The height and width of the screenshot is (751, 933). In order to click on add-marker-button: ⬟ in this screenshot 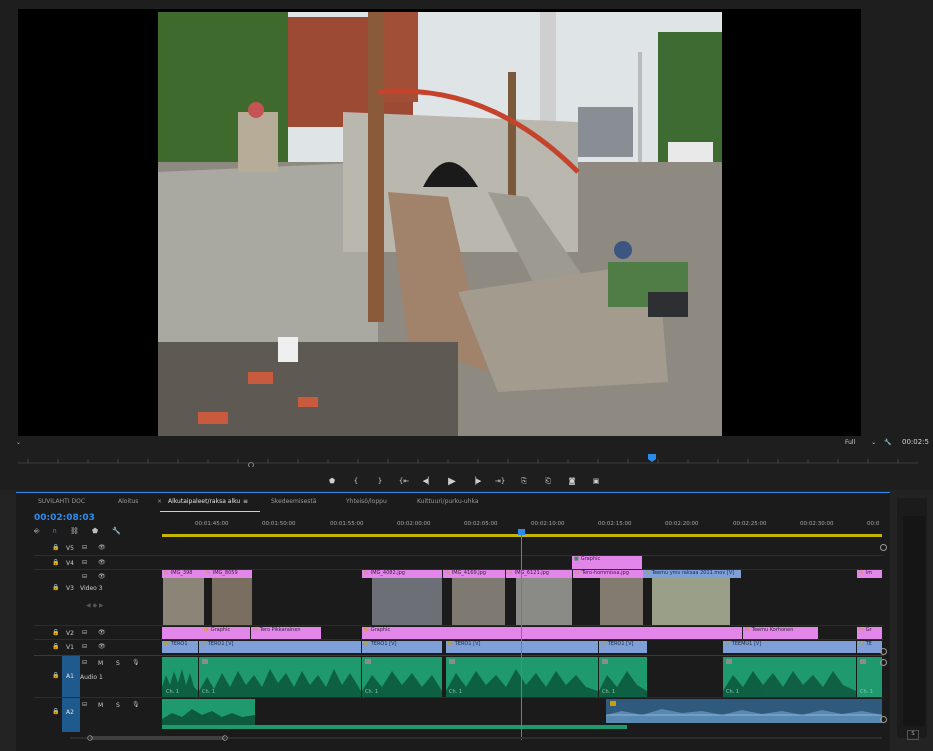, I will do `click(332, 481)`.